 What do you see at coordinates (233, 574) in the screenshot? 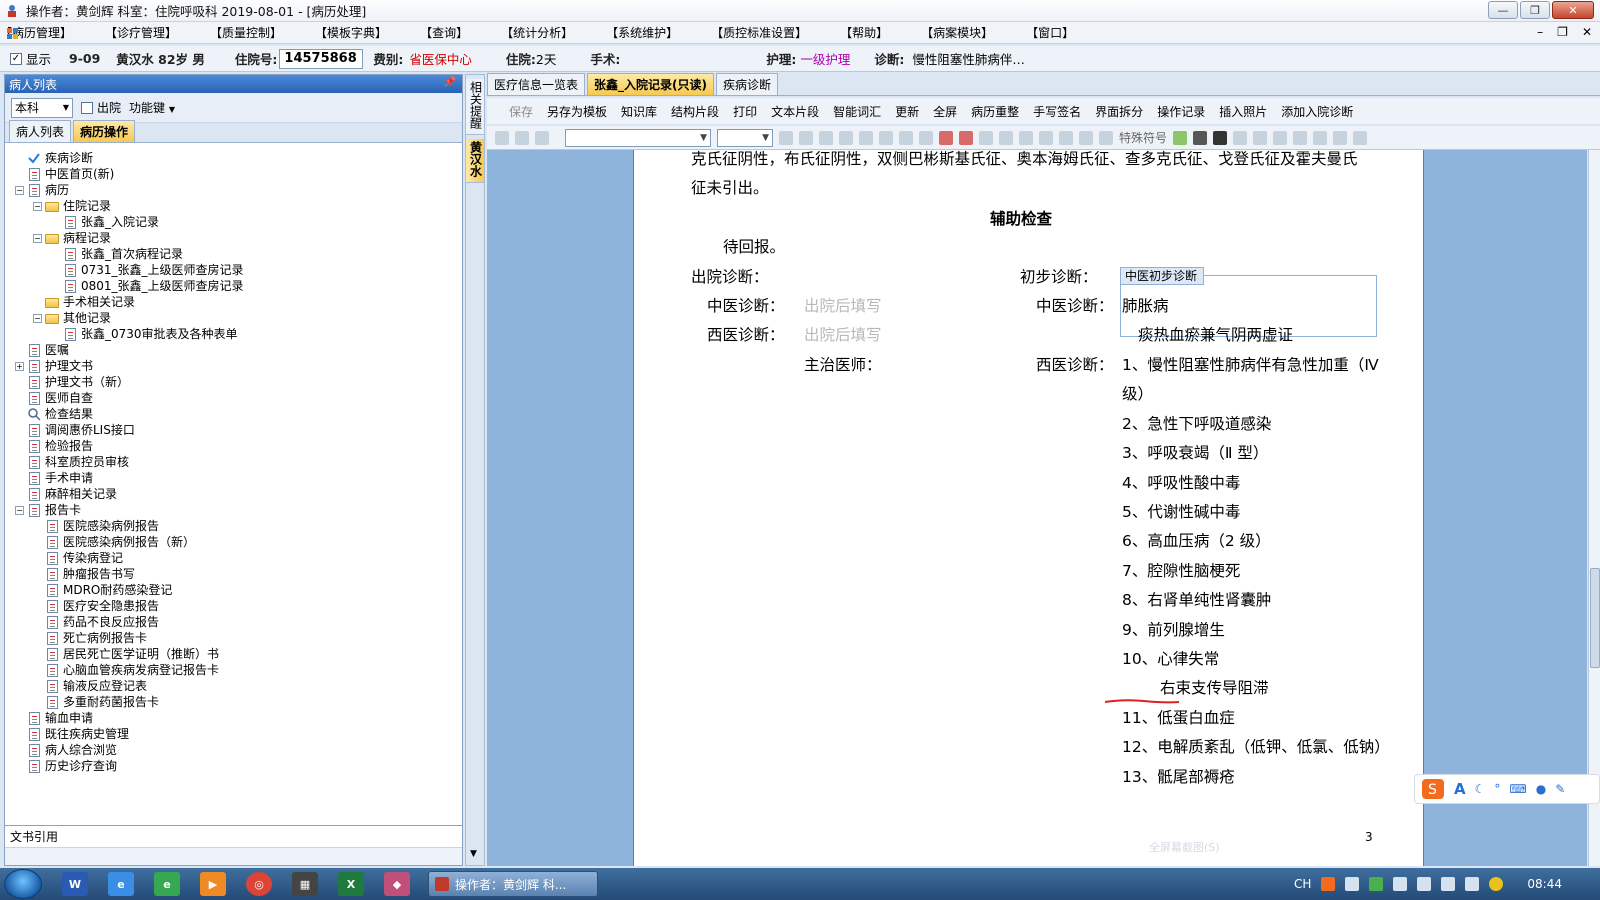
I see `tree-node: 肿瘤报告书写` at bounding box center [233, 574].